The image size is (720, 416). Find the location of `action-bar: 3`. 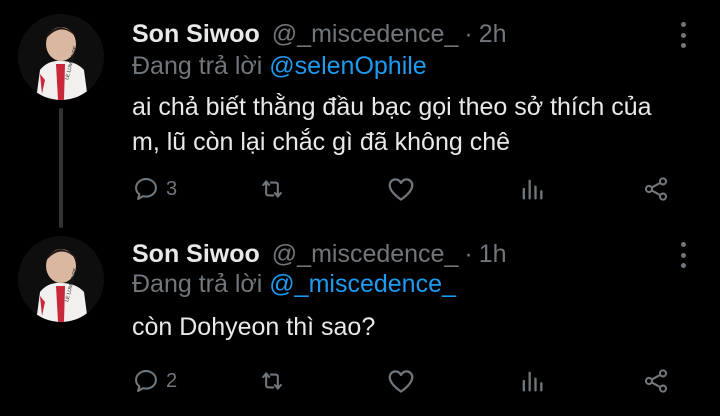

action-bar: 3 is located at coordinates (411, 189).